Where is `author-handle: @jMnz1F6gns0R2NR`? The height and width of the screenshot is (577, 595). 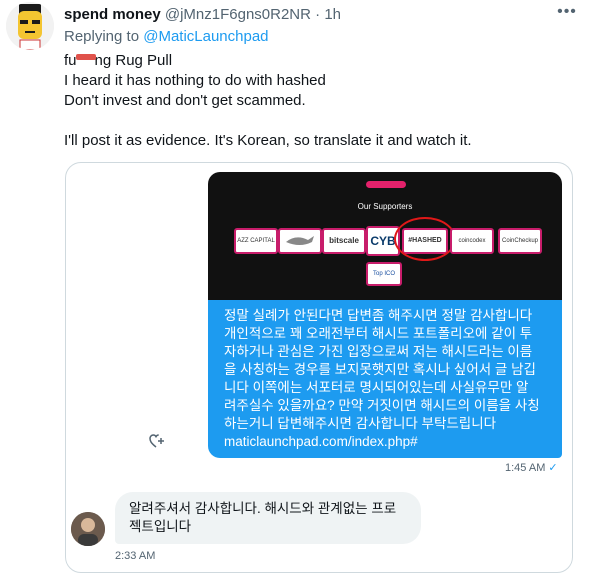
author-handle: @jMnz1F6gns0R2NR is located at coordinates (238, 14).